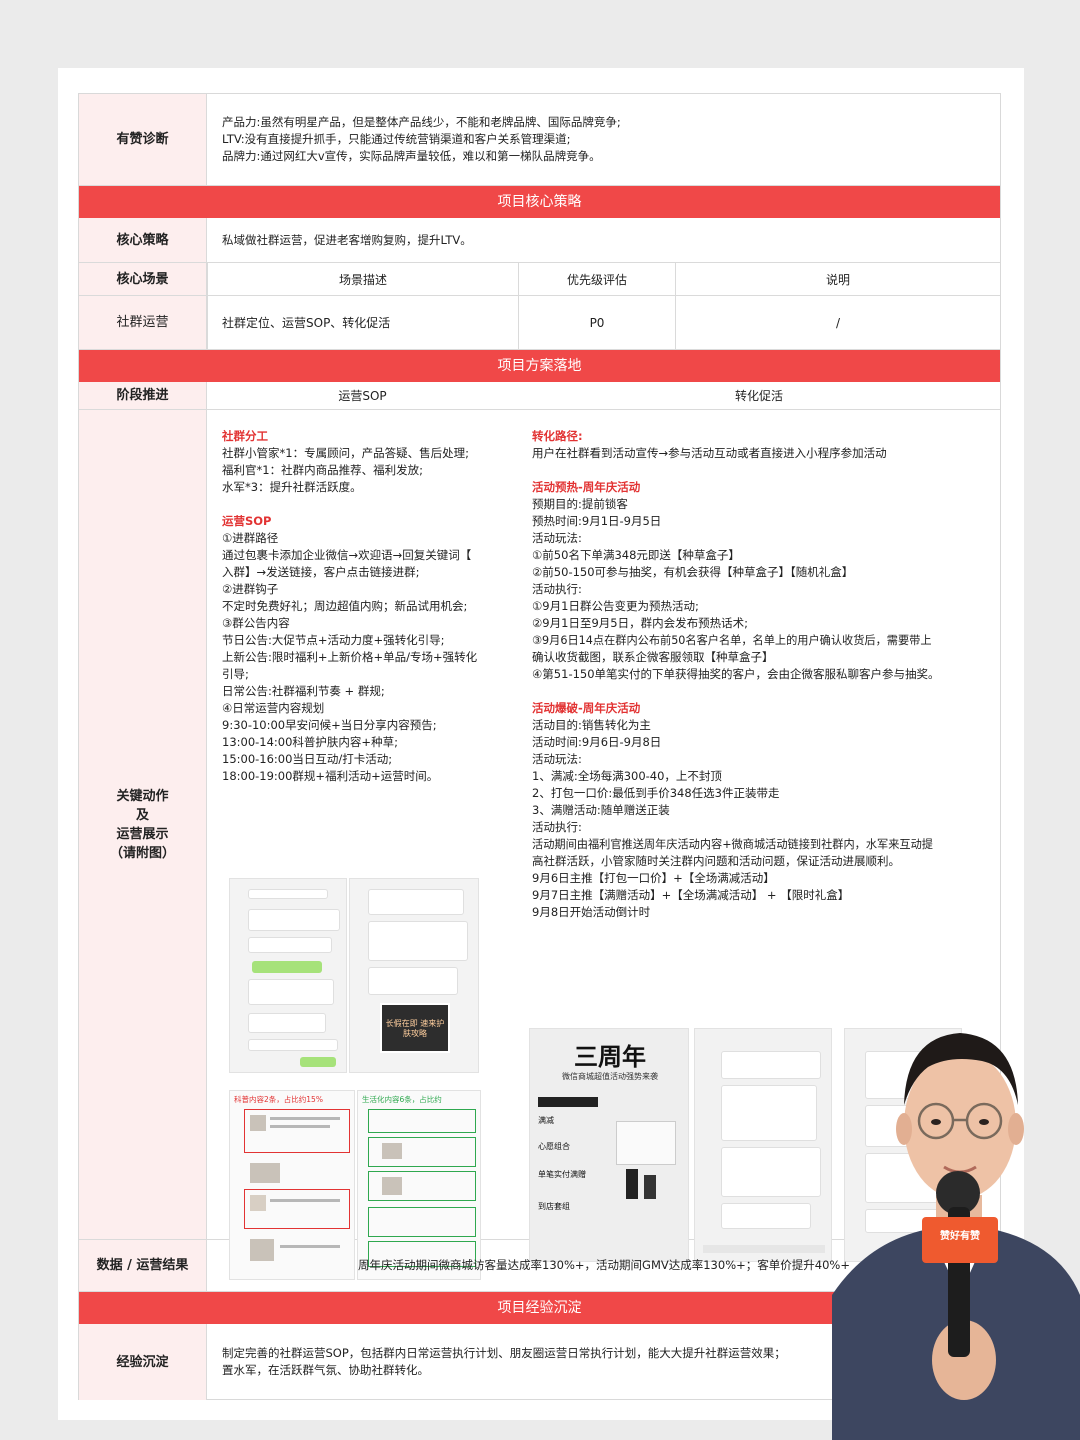 The image size is (1080, 1440). Describe the element at coordinates (143, 1265) in the screenshot. I see `result-label: 数据 / 运营结果` at that location.